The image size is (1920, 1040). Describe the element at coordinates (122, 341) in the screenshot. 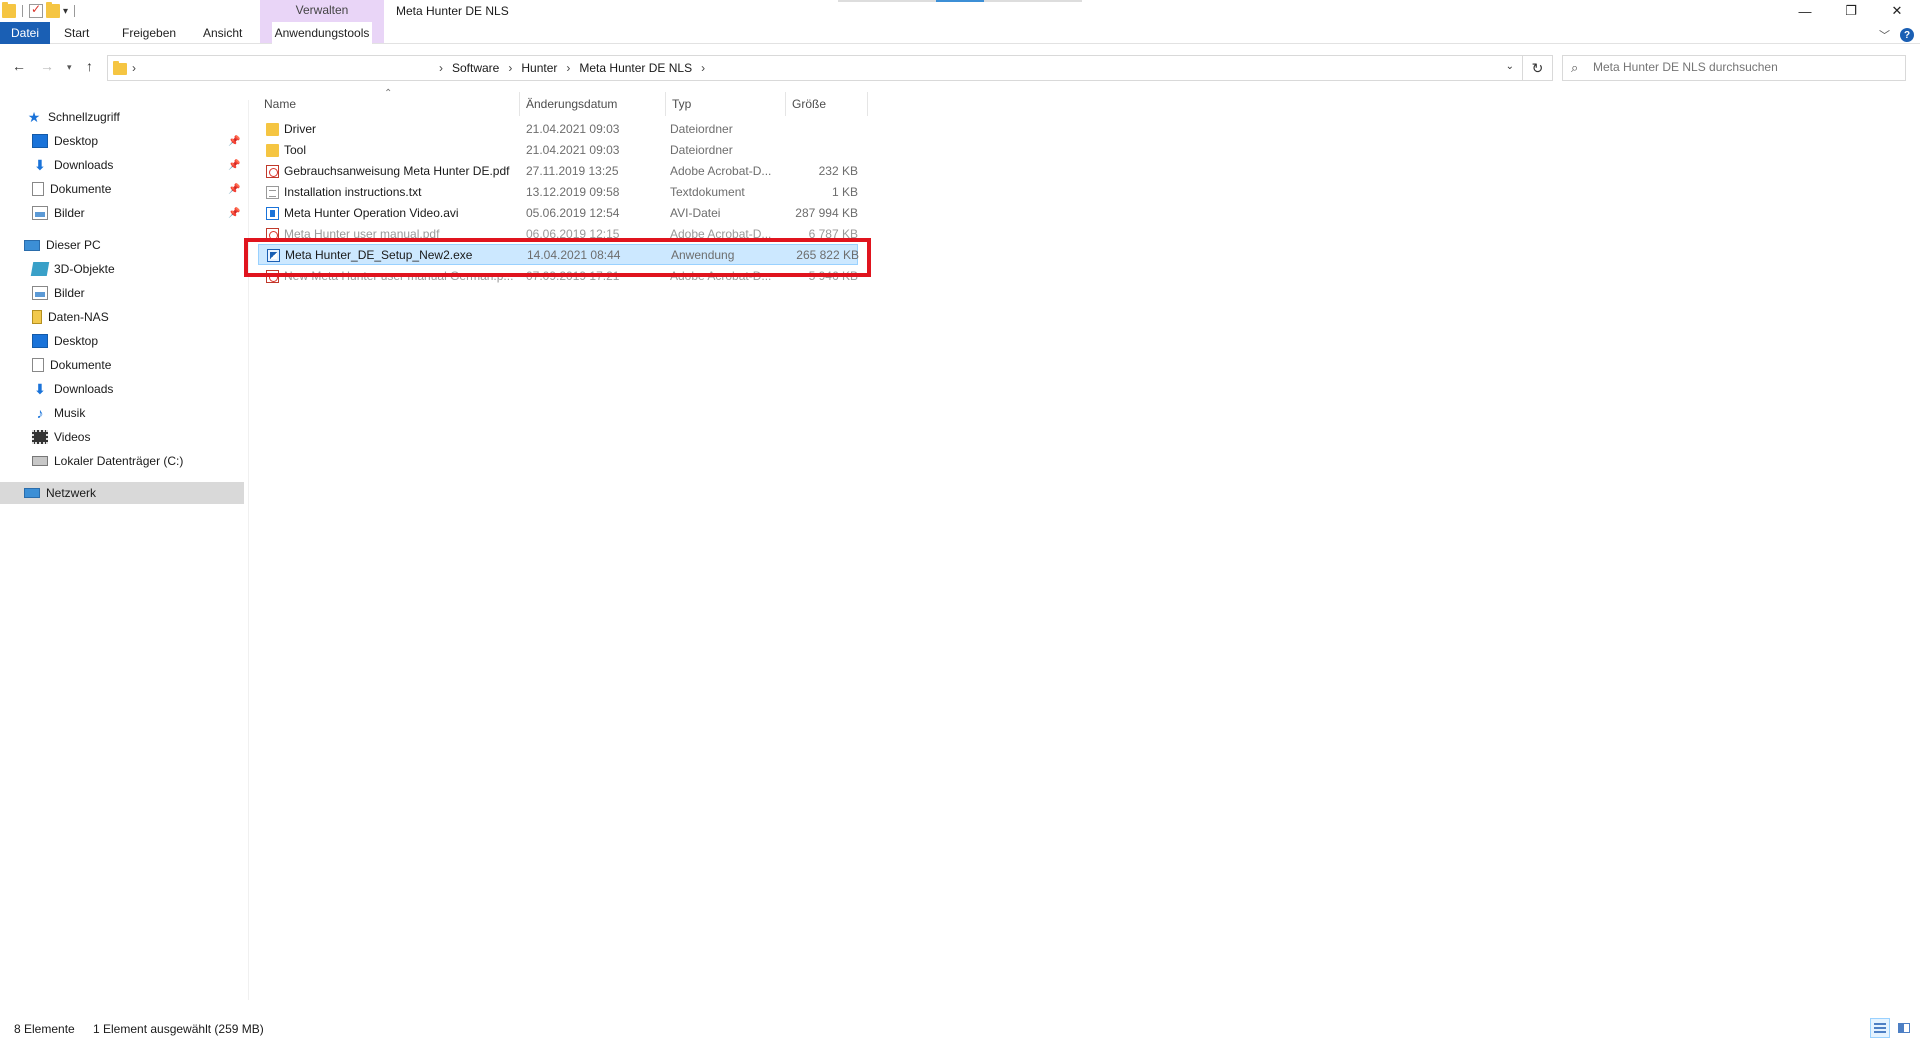

I see `sidebar-item-desktop: Desktop` at that location.